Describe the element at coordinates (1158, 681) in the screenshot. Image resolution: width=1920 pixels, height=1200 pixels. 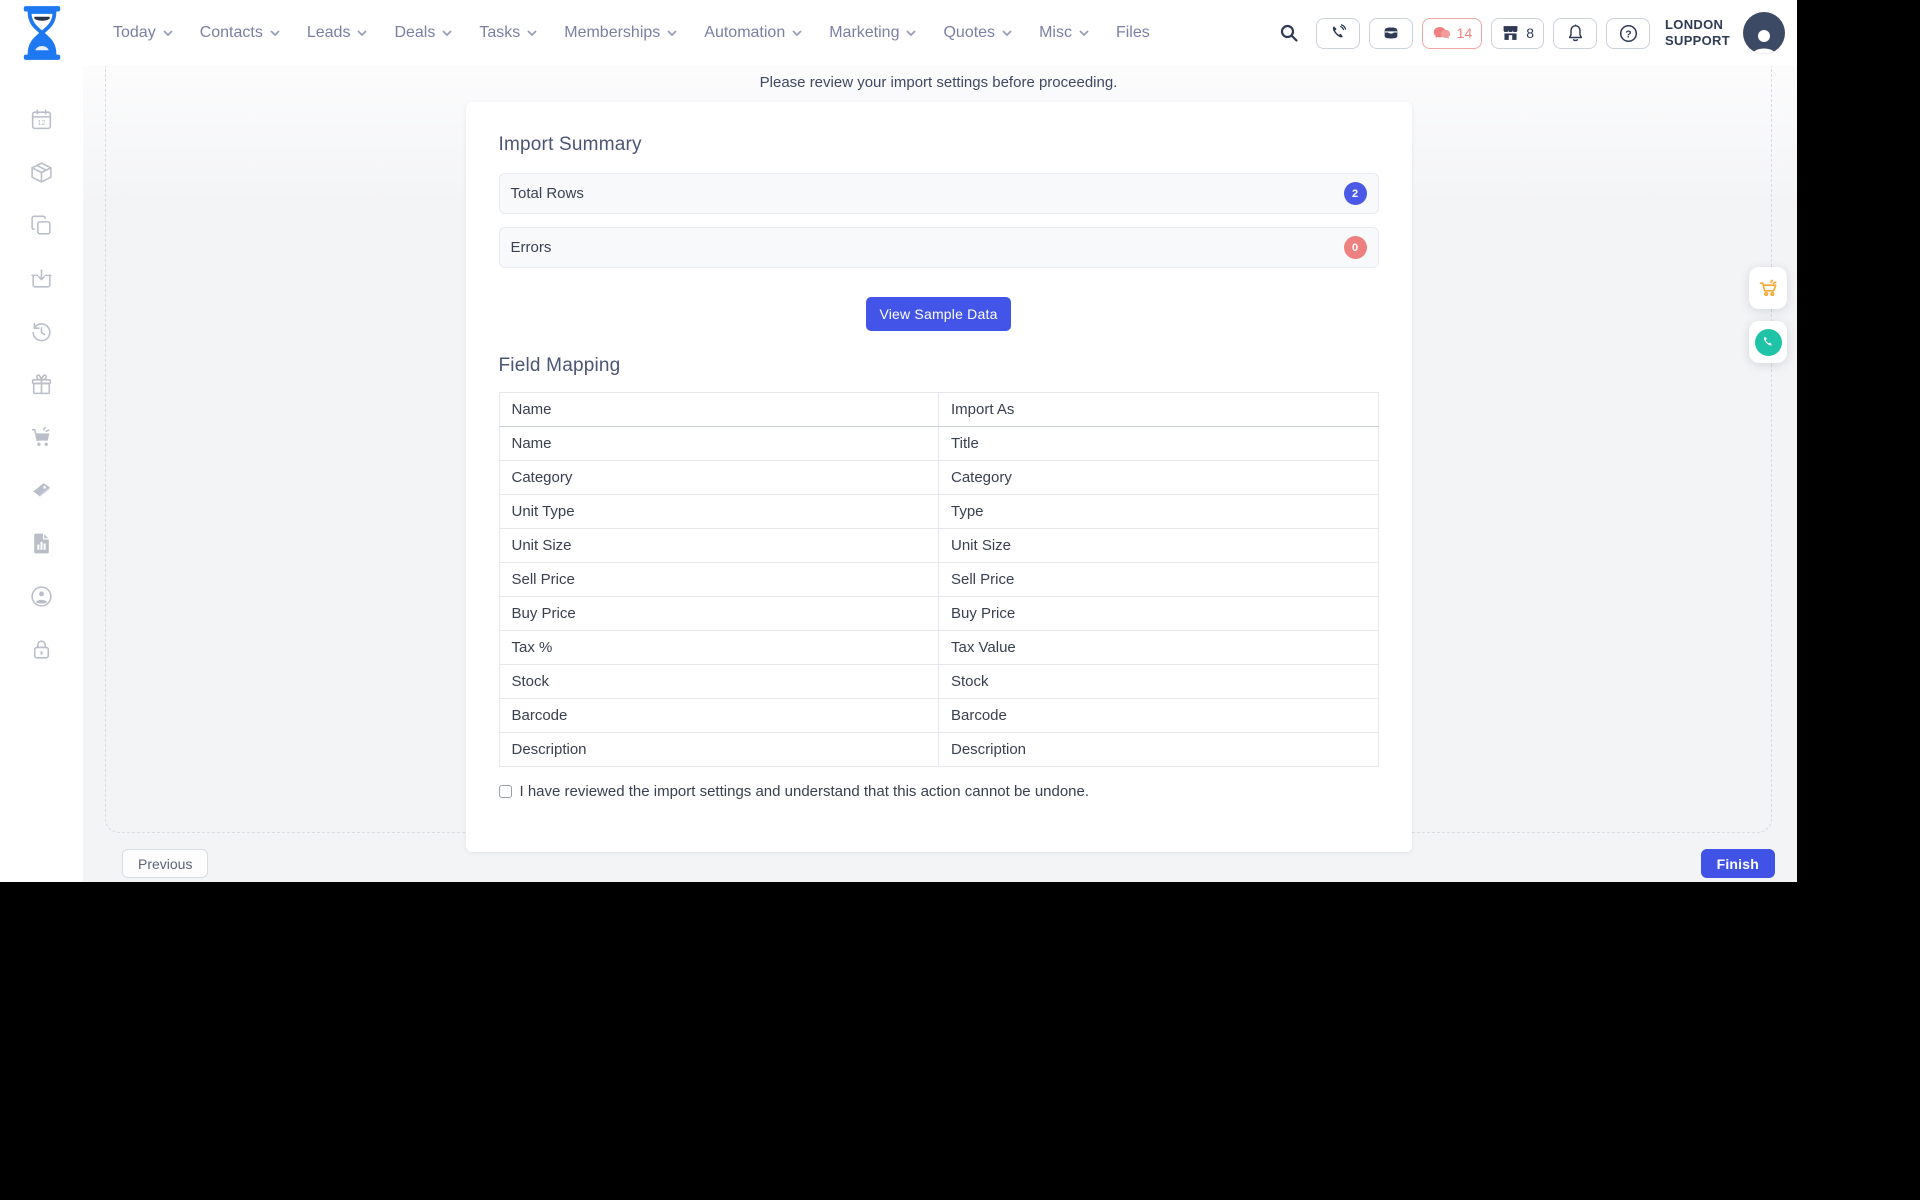
I see `target-field-cell: Stock` at that location.